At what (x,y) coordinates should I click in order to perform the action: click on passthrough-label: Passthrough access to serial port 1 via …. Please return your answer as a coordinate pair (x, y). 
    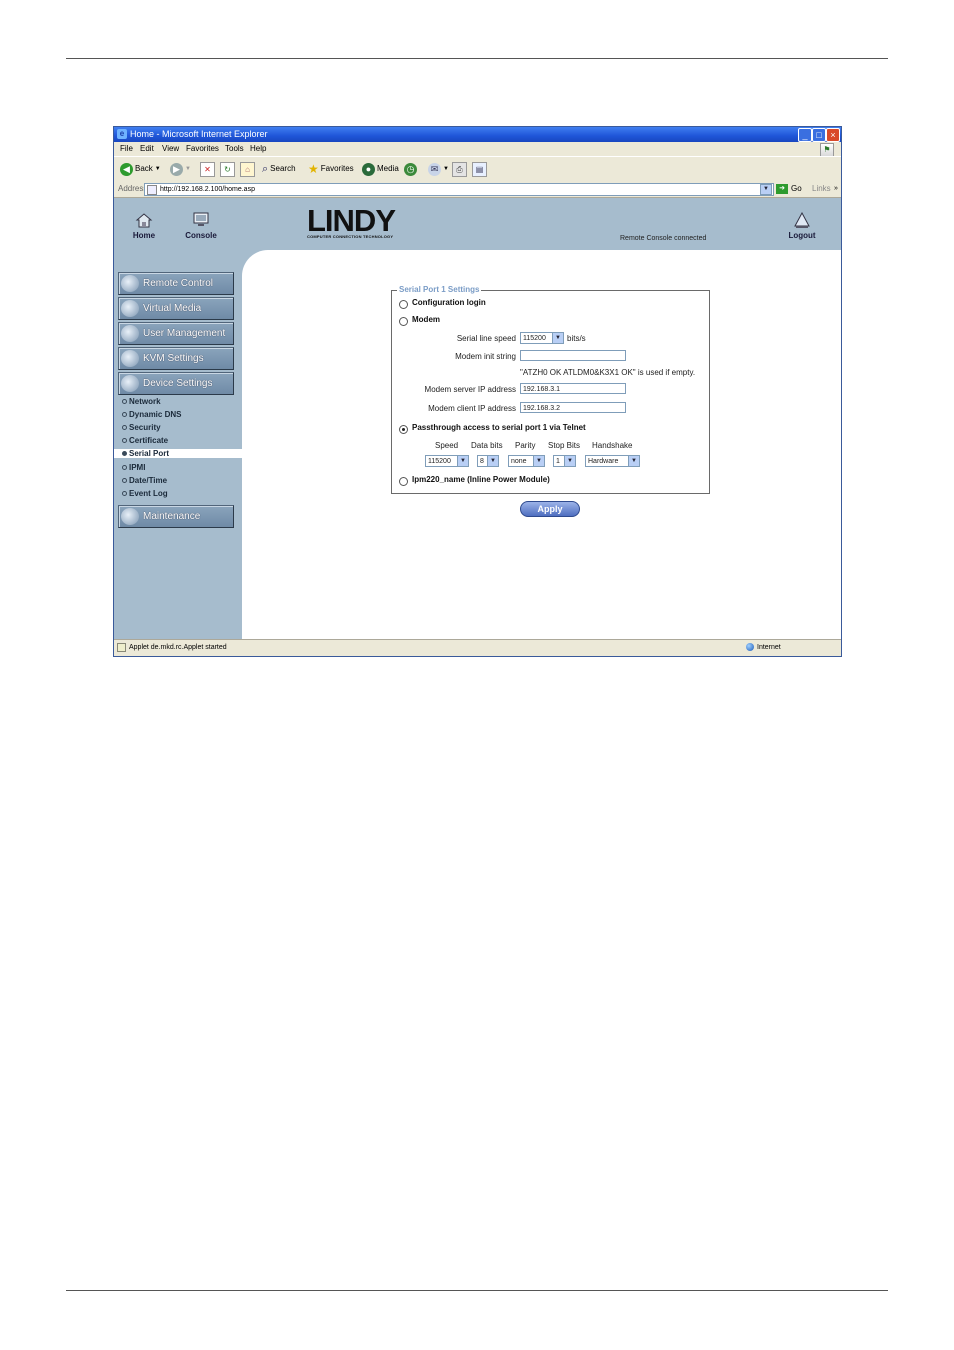
    Looking at the image, I should click on (499, 427).